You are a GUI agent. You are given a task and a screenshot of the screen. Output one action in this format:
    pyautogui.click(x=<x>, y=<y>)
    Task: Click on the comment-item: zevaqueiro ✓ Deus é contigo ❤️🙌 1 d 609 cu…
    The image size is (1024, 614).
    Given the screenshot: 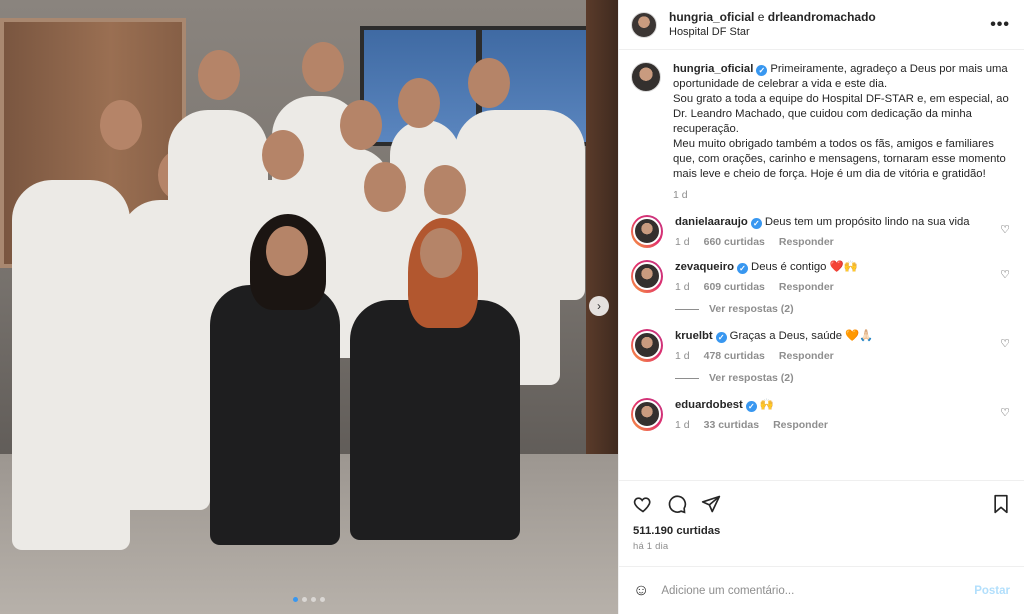 What is the action you would take?
    pyautogui.click(x=820, y=276)
    